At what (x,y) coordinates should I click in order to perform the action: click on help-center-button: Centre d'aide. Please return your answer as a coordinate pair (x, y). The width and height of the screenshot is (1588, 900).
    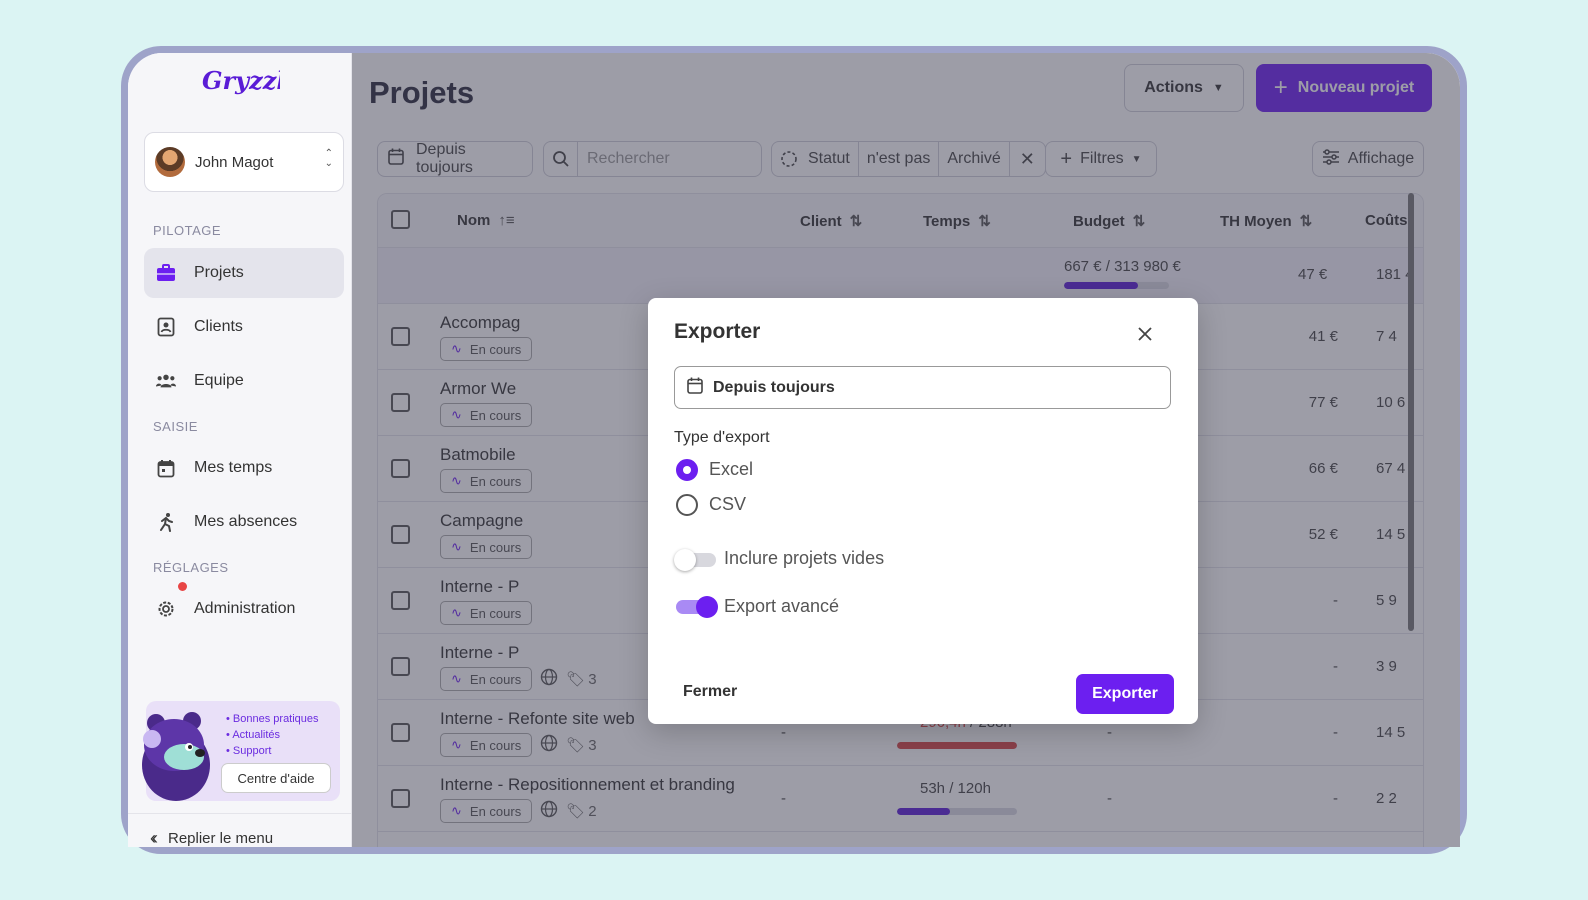
    Looking at the image, I should click on (276, 778).